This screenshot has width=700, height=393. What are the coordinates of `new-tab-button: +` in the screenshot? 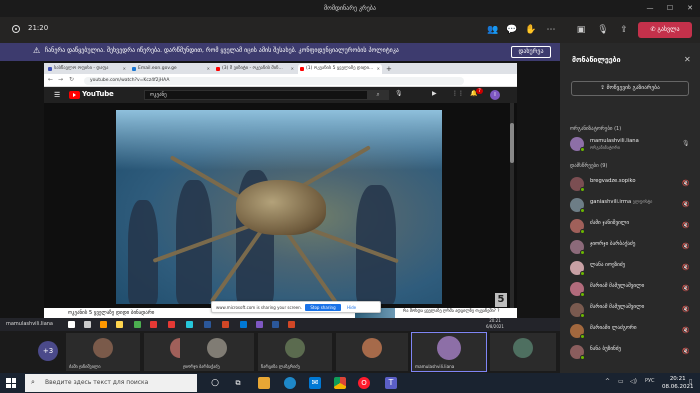 It's located at (389, 69).